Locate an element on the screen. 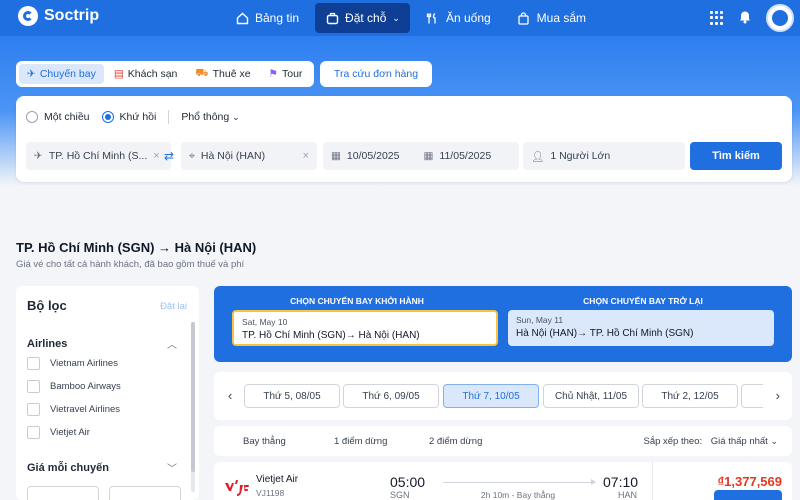  round-trip-radio is located at coordinates (107, 117).